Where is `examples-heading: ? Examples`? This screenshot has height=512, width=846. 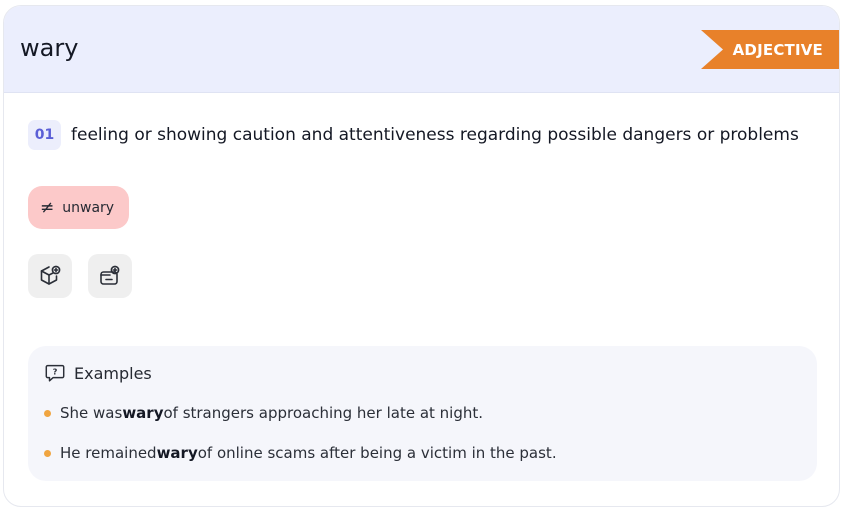
examples-heading: ? Examples is located at coordinates (98, 373).